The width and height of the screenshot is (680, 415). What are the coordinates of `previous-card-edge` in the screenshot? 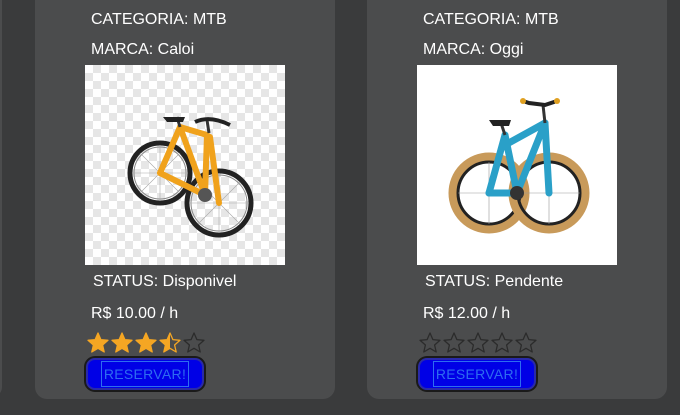 It's located at (1, 198).